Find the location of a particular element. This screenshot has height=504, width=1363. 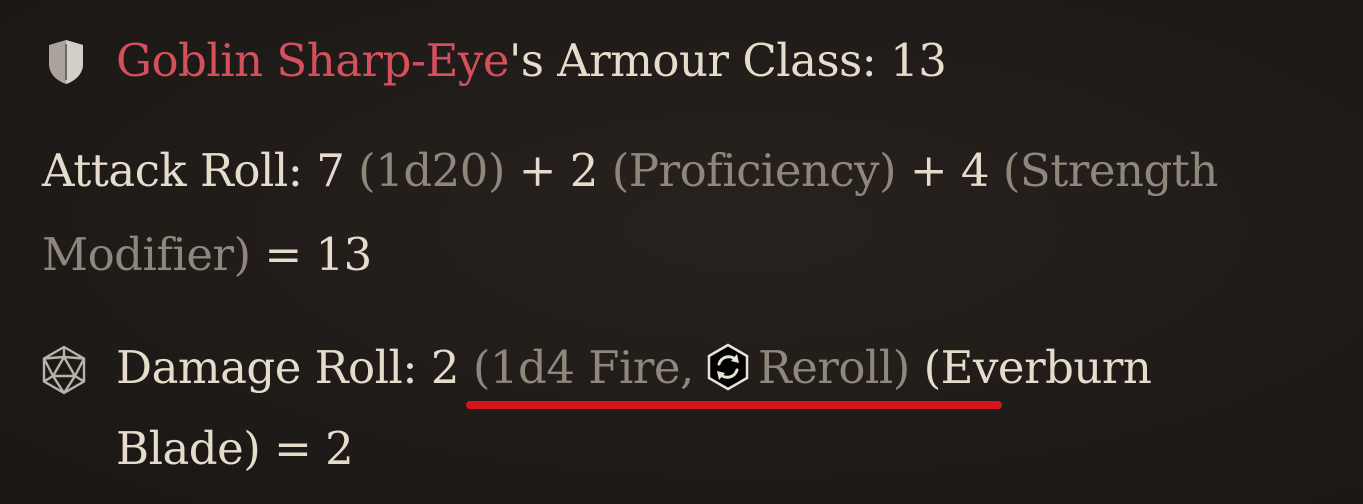

armour-class-line: Goblin Sharp-Eye's Armour Class: 13 is located at coordinates (531, 60).